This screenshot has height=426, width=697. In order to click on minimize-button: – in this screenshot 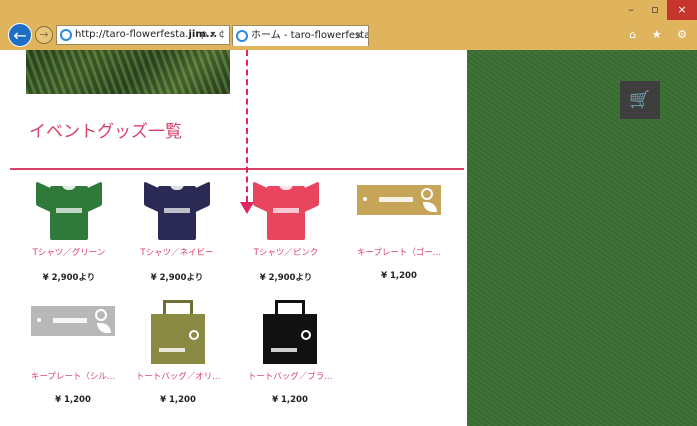, I will do `click(631, 10)`.